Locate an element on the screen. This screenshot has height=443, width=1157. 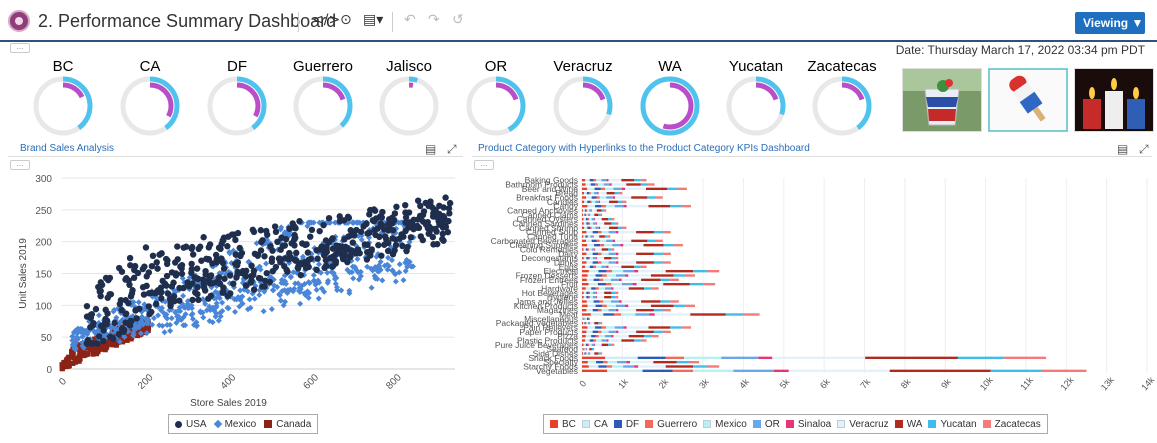
data-point-canada is located at coordinates (112, 345).